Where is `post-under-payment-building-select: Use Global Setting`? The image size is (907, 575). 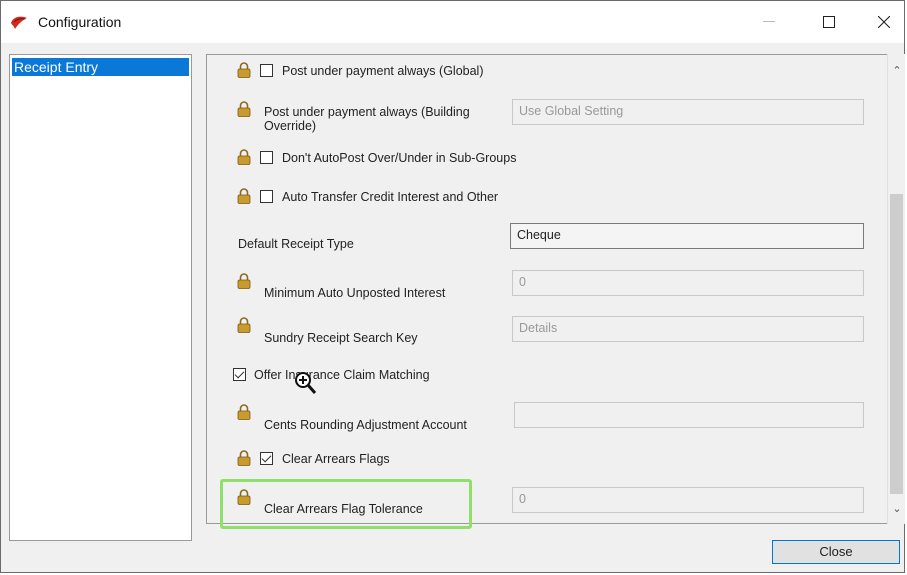
post-under-payment-building-select: Use Global Setting is located at coordinates (688, 112).